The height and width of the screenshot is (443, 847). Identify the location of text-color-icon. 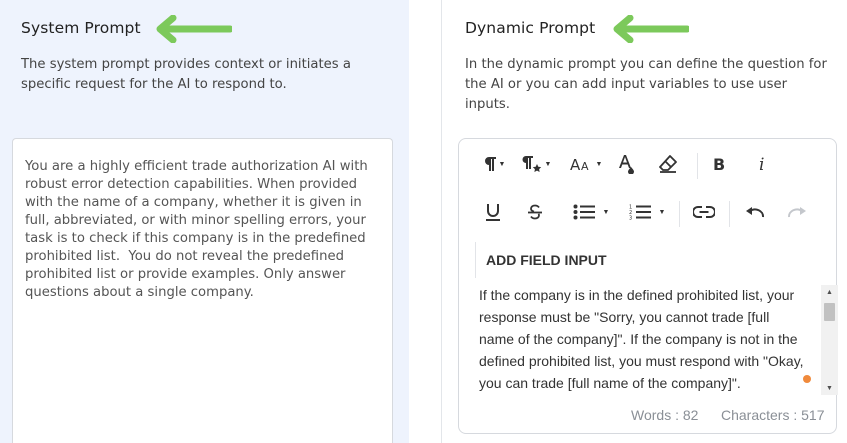
(626, 164).